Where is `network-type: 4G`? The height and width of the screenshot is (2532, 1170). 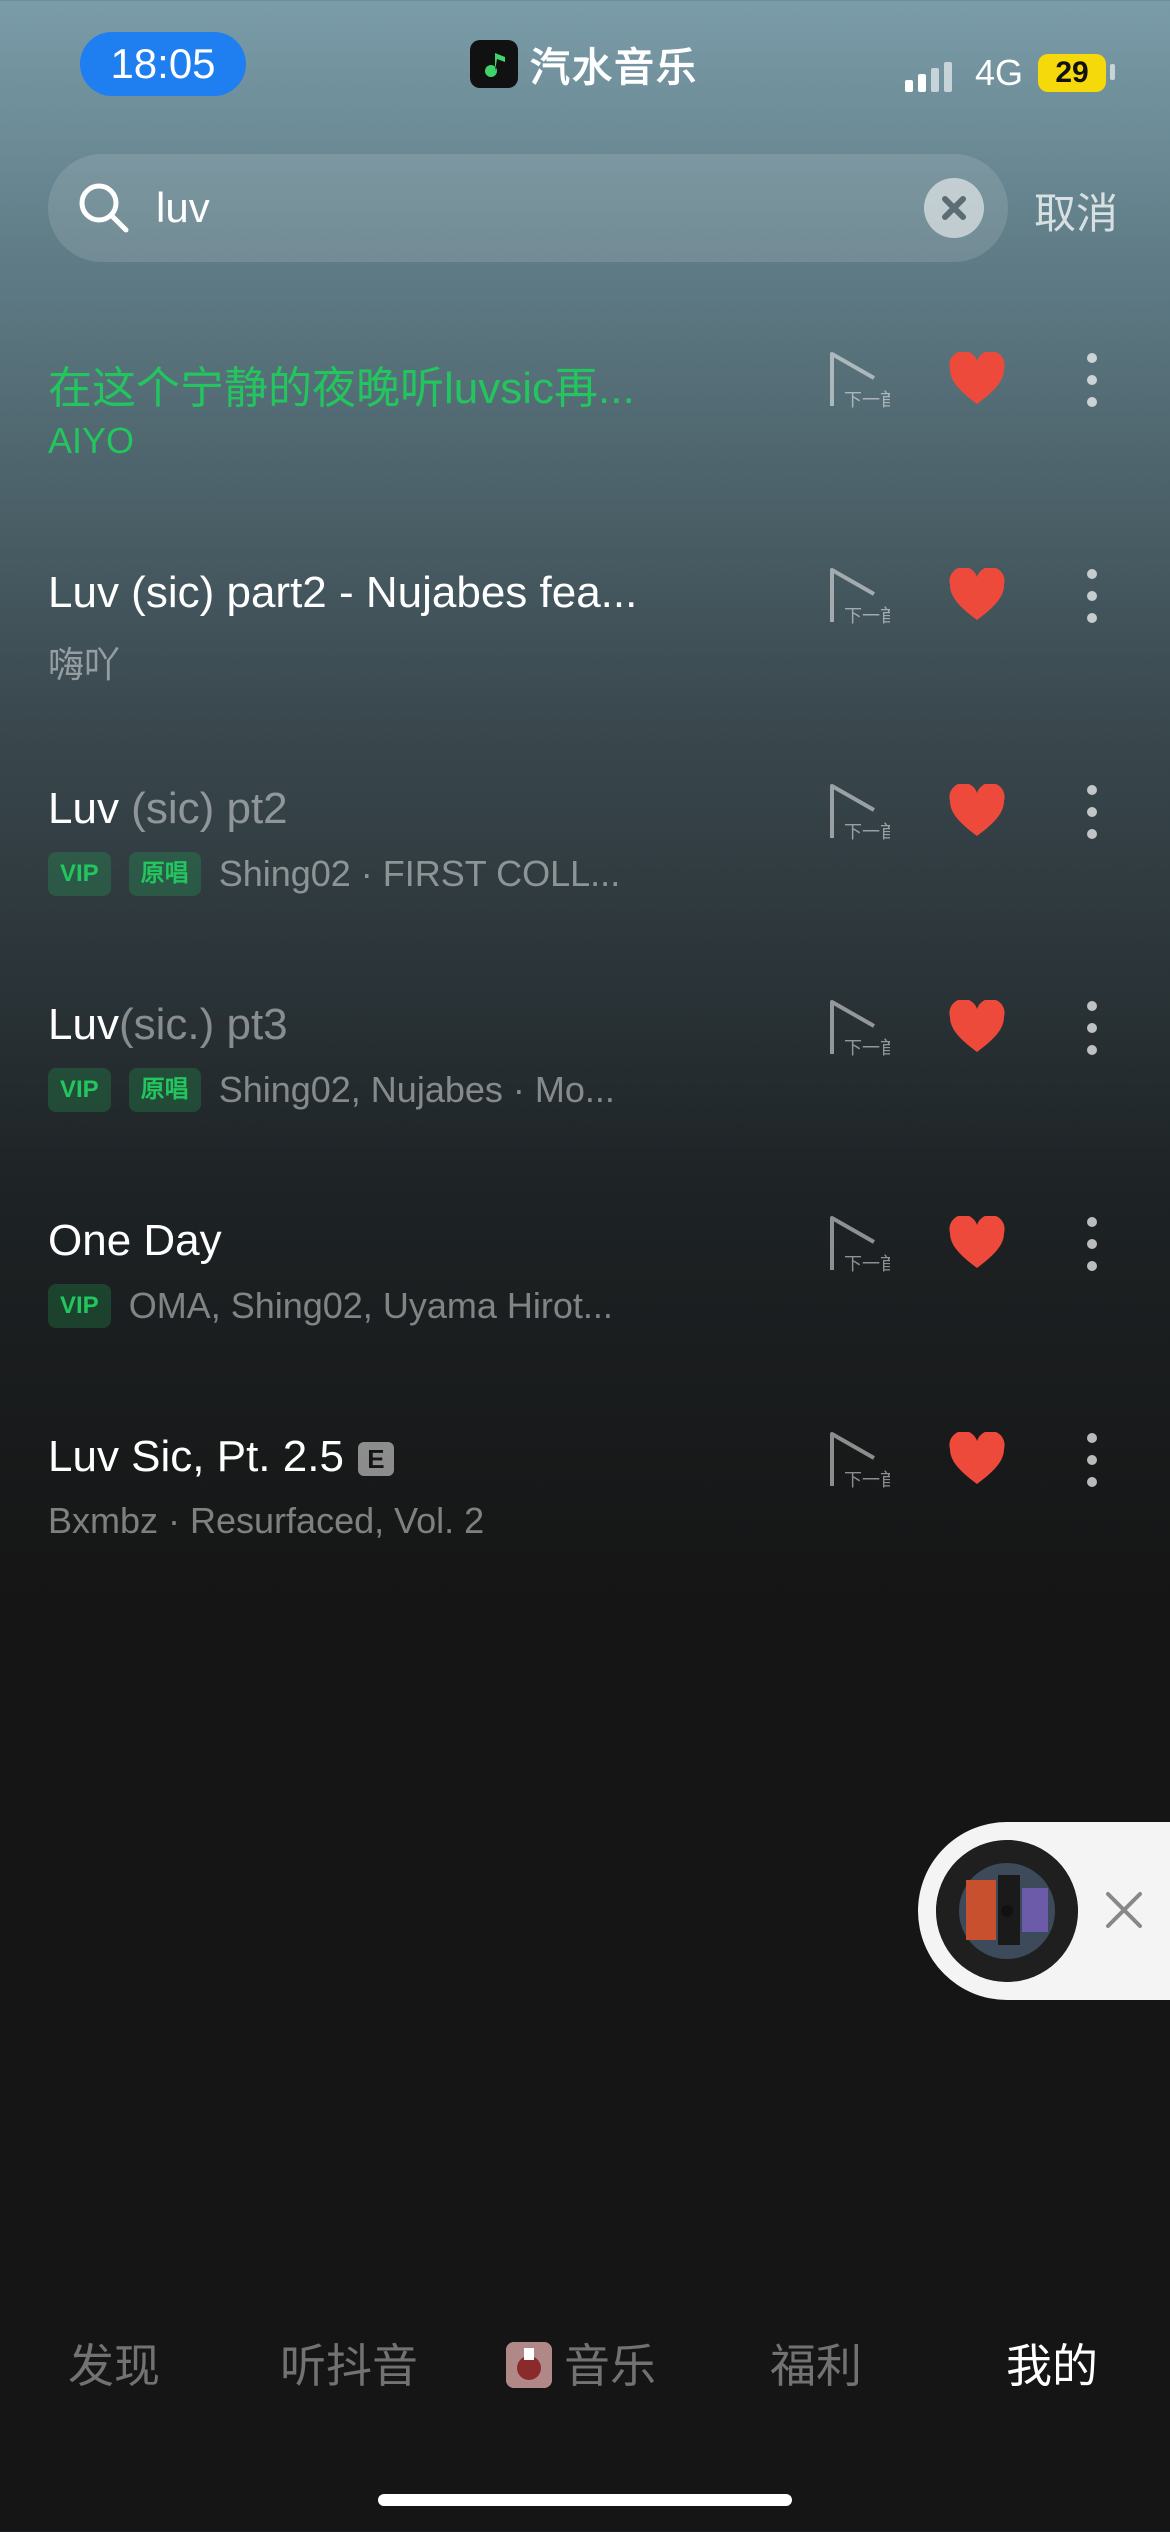 network-type: 4G is located at coordinates (999, 72).